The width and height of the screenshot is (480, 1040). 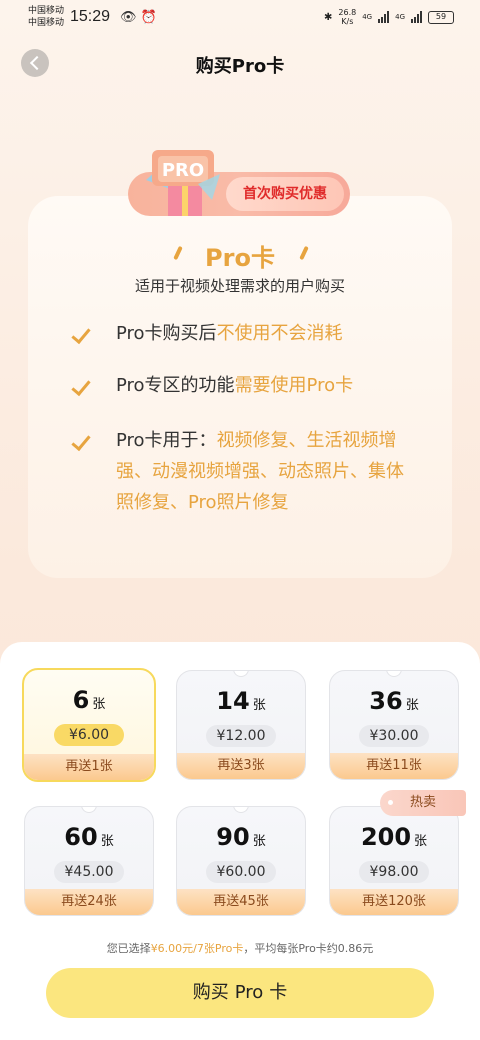 I want to click on package-bonus: 再送1张, so click(x=89, y=767).